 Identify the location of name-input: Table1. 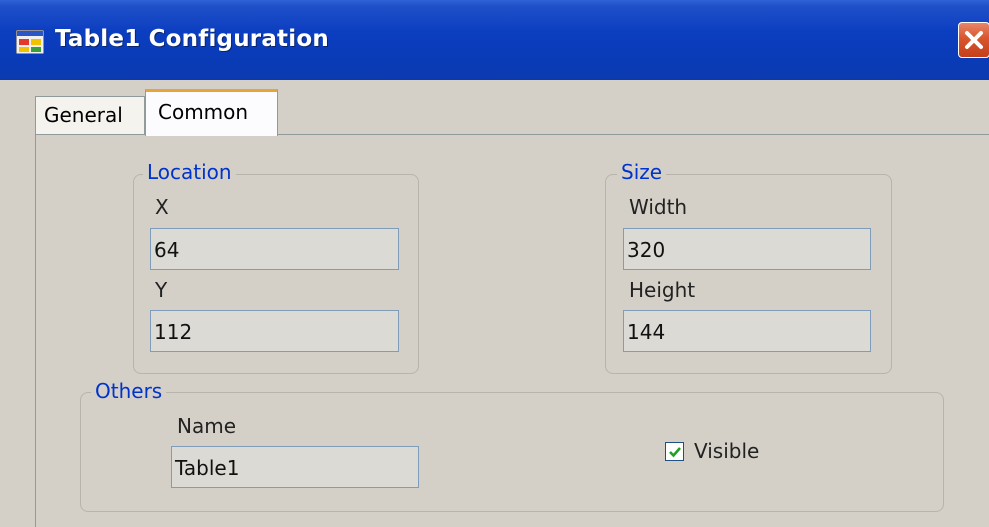
(295, 467).